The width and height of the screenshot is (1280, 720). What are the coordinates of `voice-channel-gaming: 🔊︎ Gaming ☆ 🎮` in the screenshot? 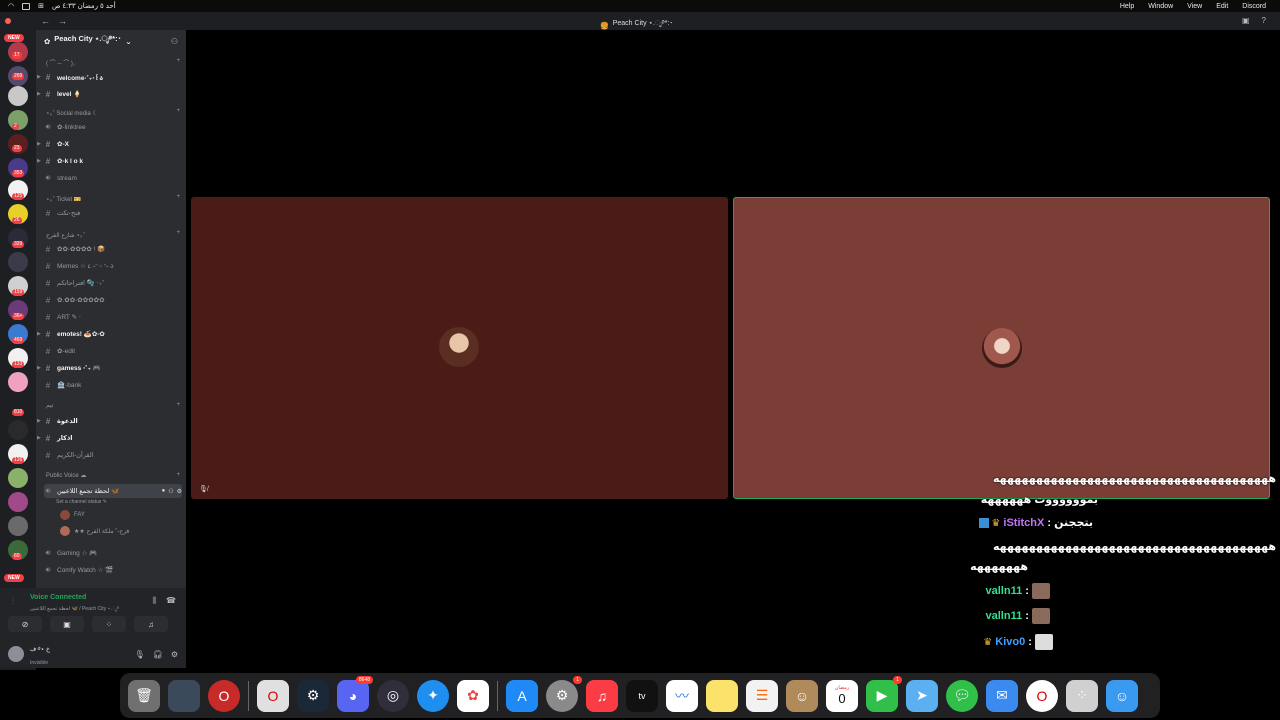 It's located at (113, 553).